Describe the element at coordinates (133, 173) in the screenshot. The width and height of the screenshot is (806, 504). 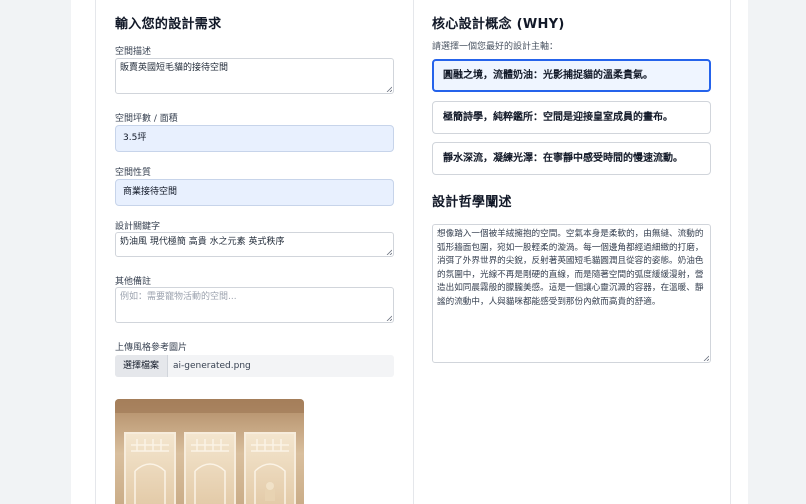
I see `space-nature-label: 空間性質` at that location.